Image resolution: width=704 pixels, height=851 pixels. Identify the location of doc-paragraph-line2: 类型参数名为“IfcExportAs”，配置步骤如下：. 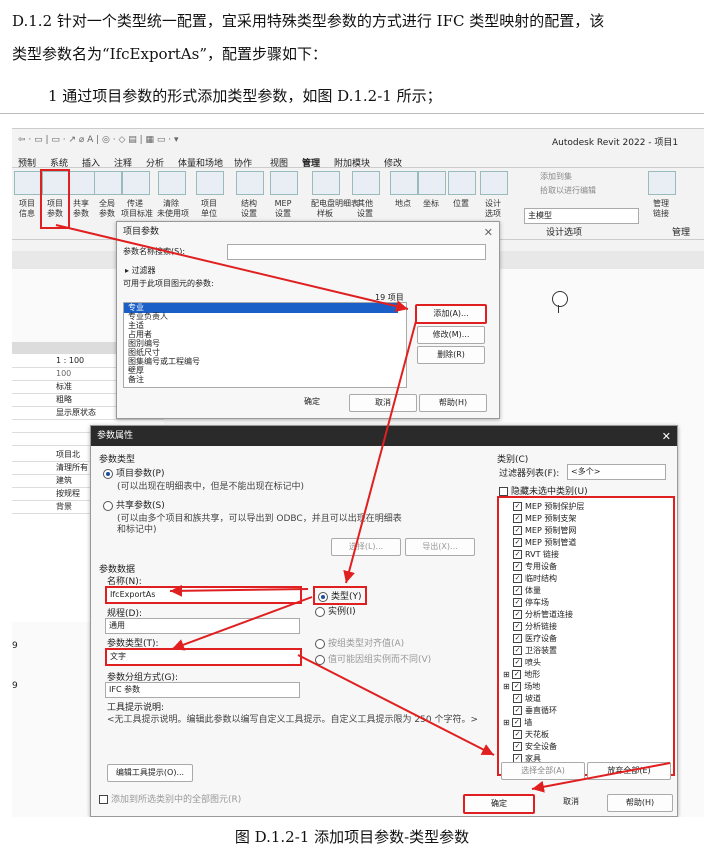
(169, 54).